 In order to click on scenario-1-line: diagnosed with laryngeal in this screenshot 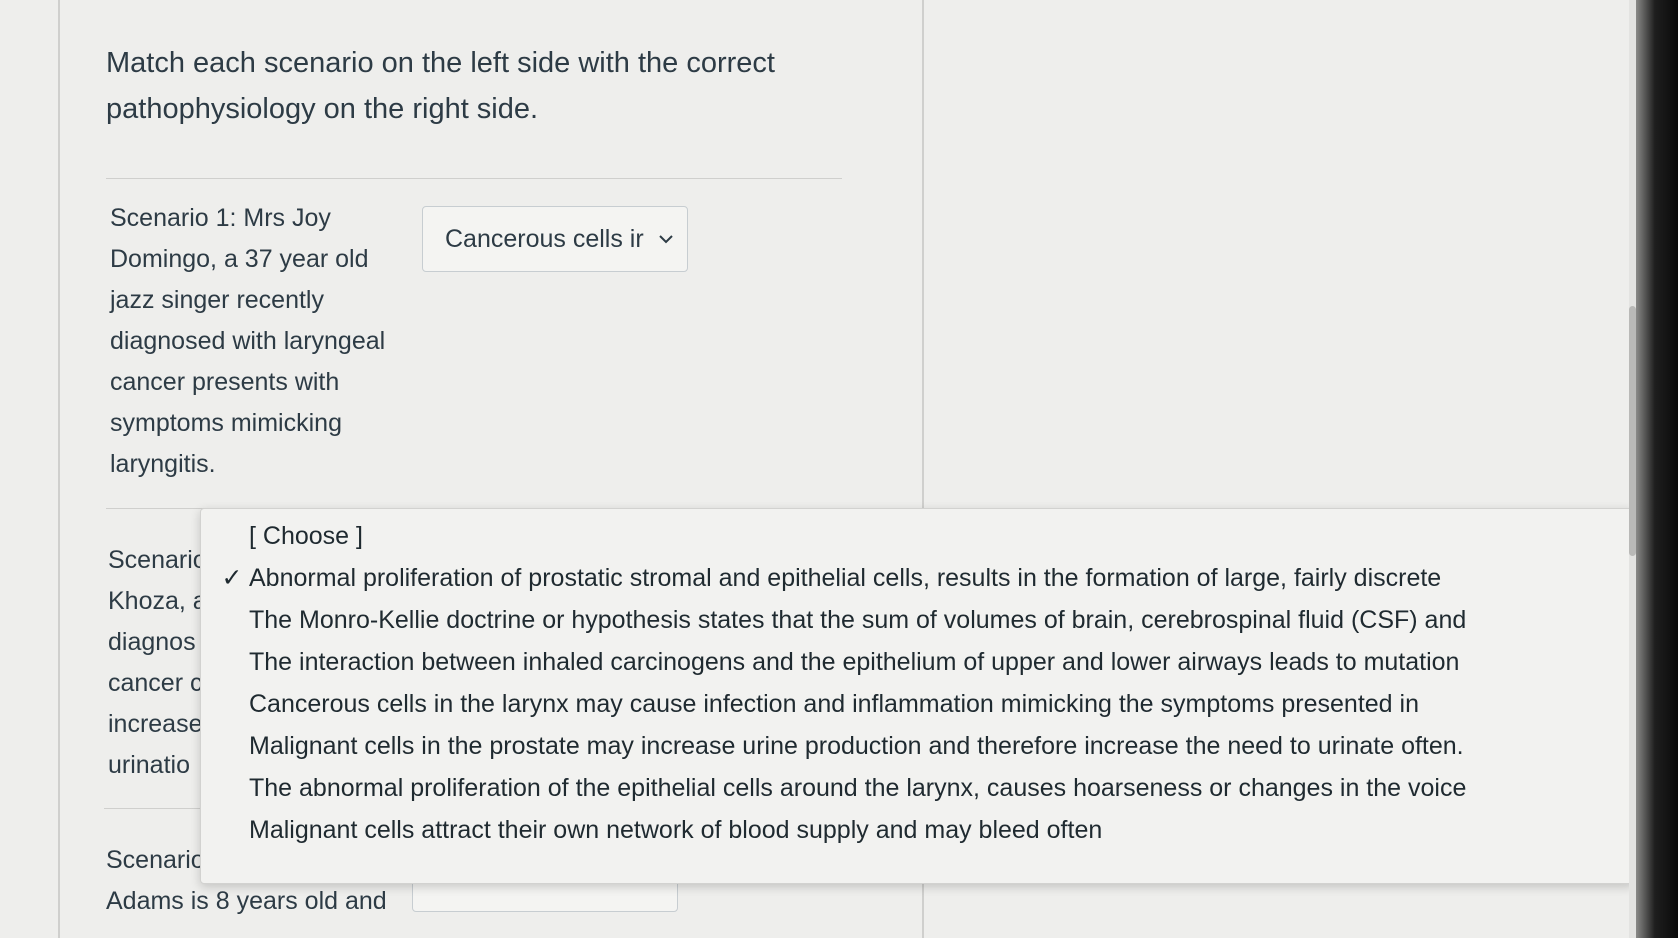, I will do `click(248, 341)`.